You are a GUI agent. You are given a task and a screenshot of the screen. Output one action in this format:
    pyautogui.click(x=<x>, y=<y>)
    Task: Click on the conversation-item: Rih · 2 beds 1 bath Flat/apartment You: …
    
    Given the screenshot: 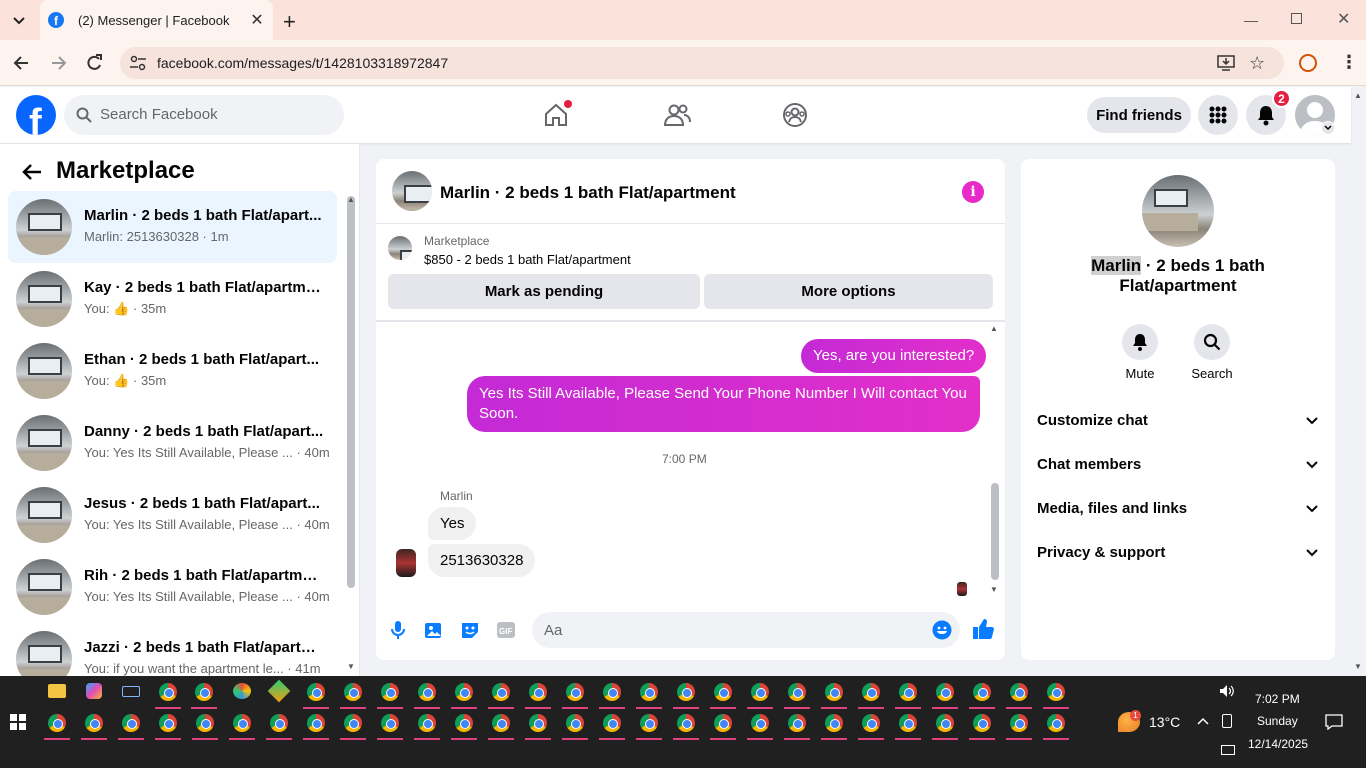 What is the action you would take?
    pyautogui.click(x=172, y=587)
    